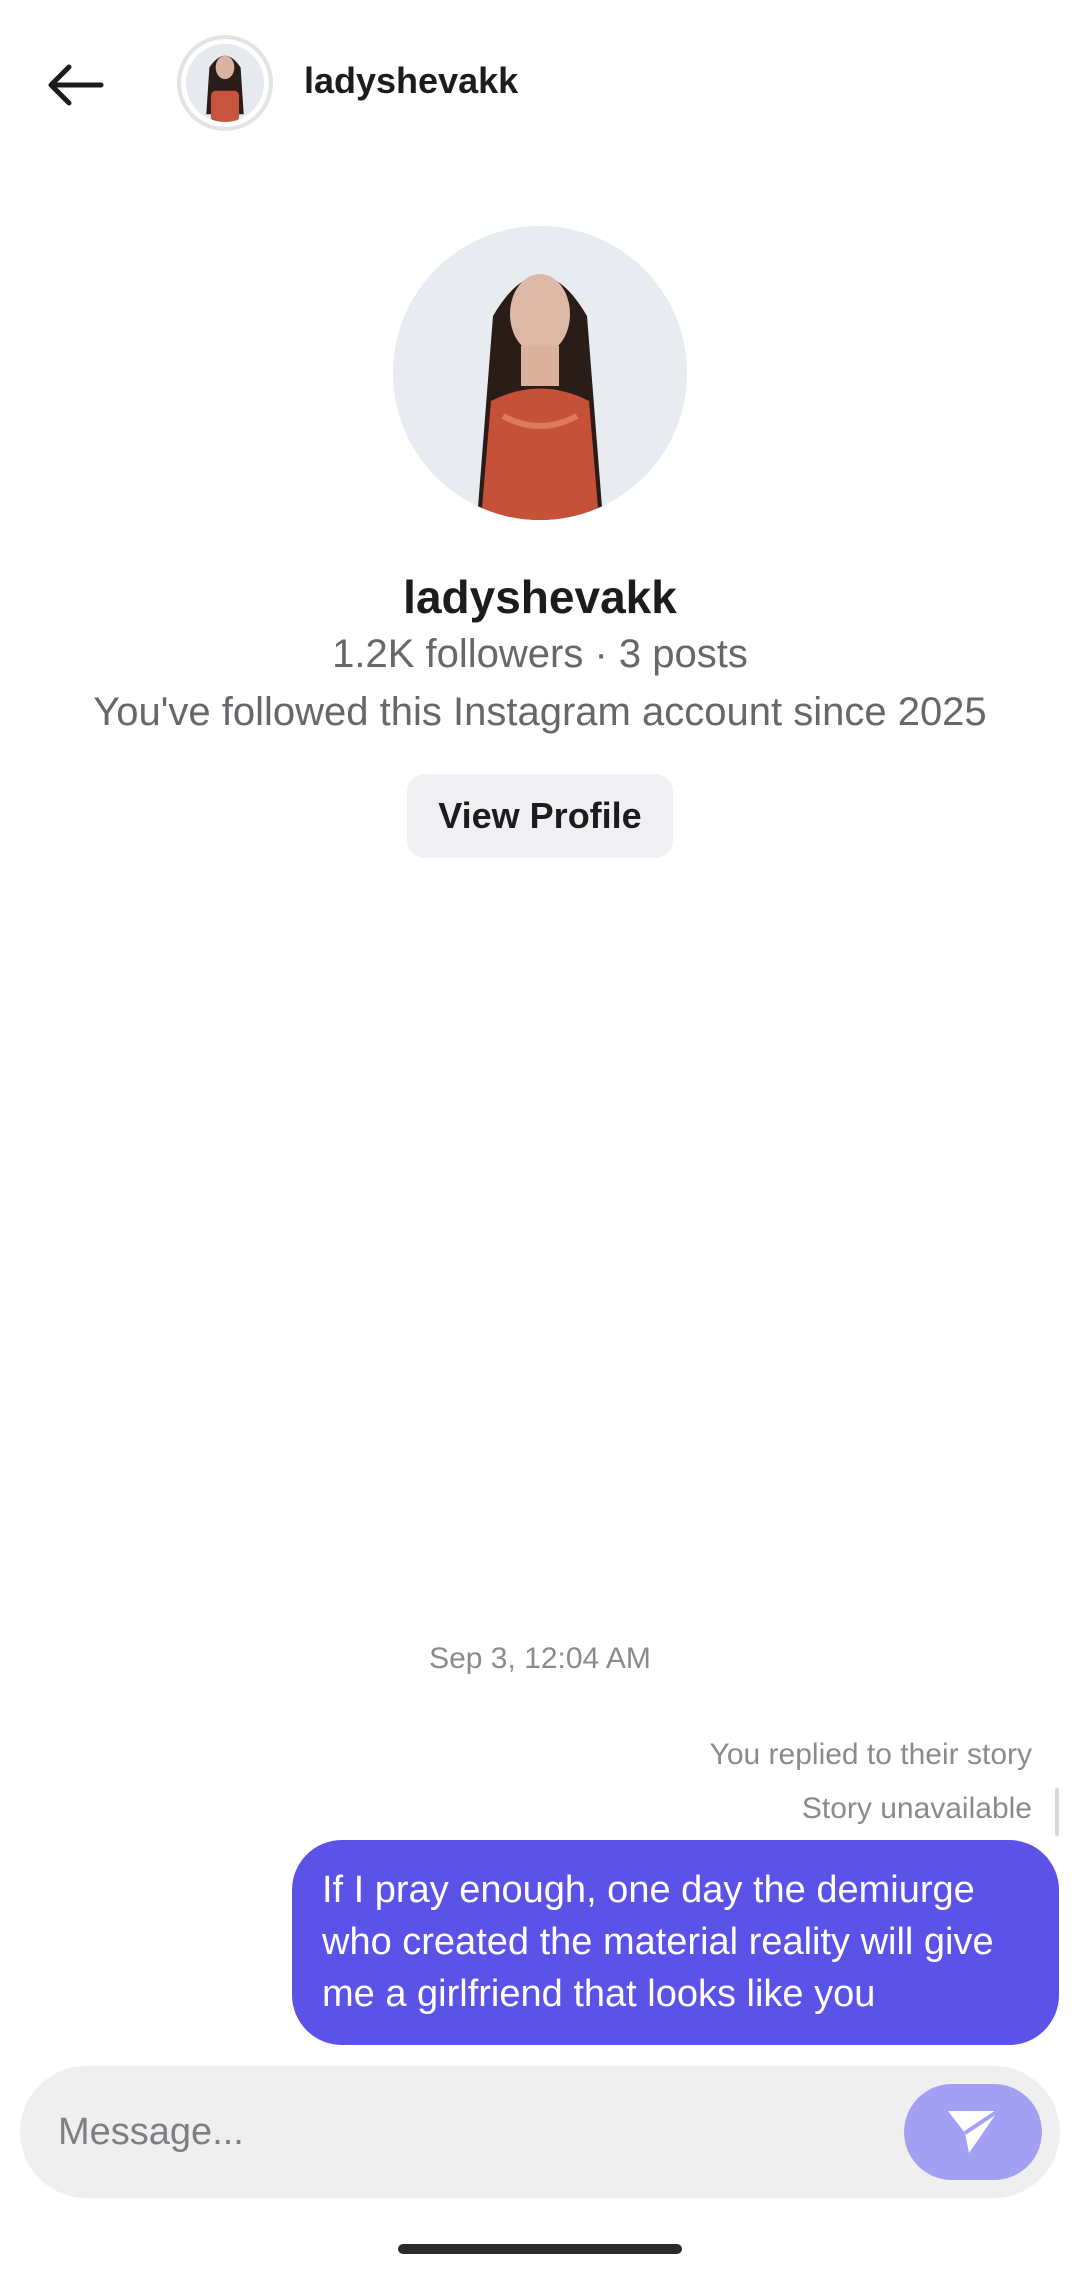 The image size is (1080, 2280). Describe the element at coordinates (540, 816) in the screenshot. I see `view-profile-button: View Profile` at that location.